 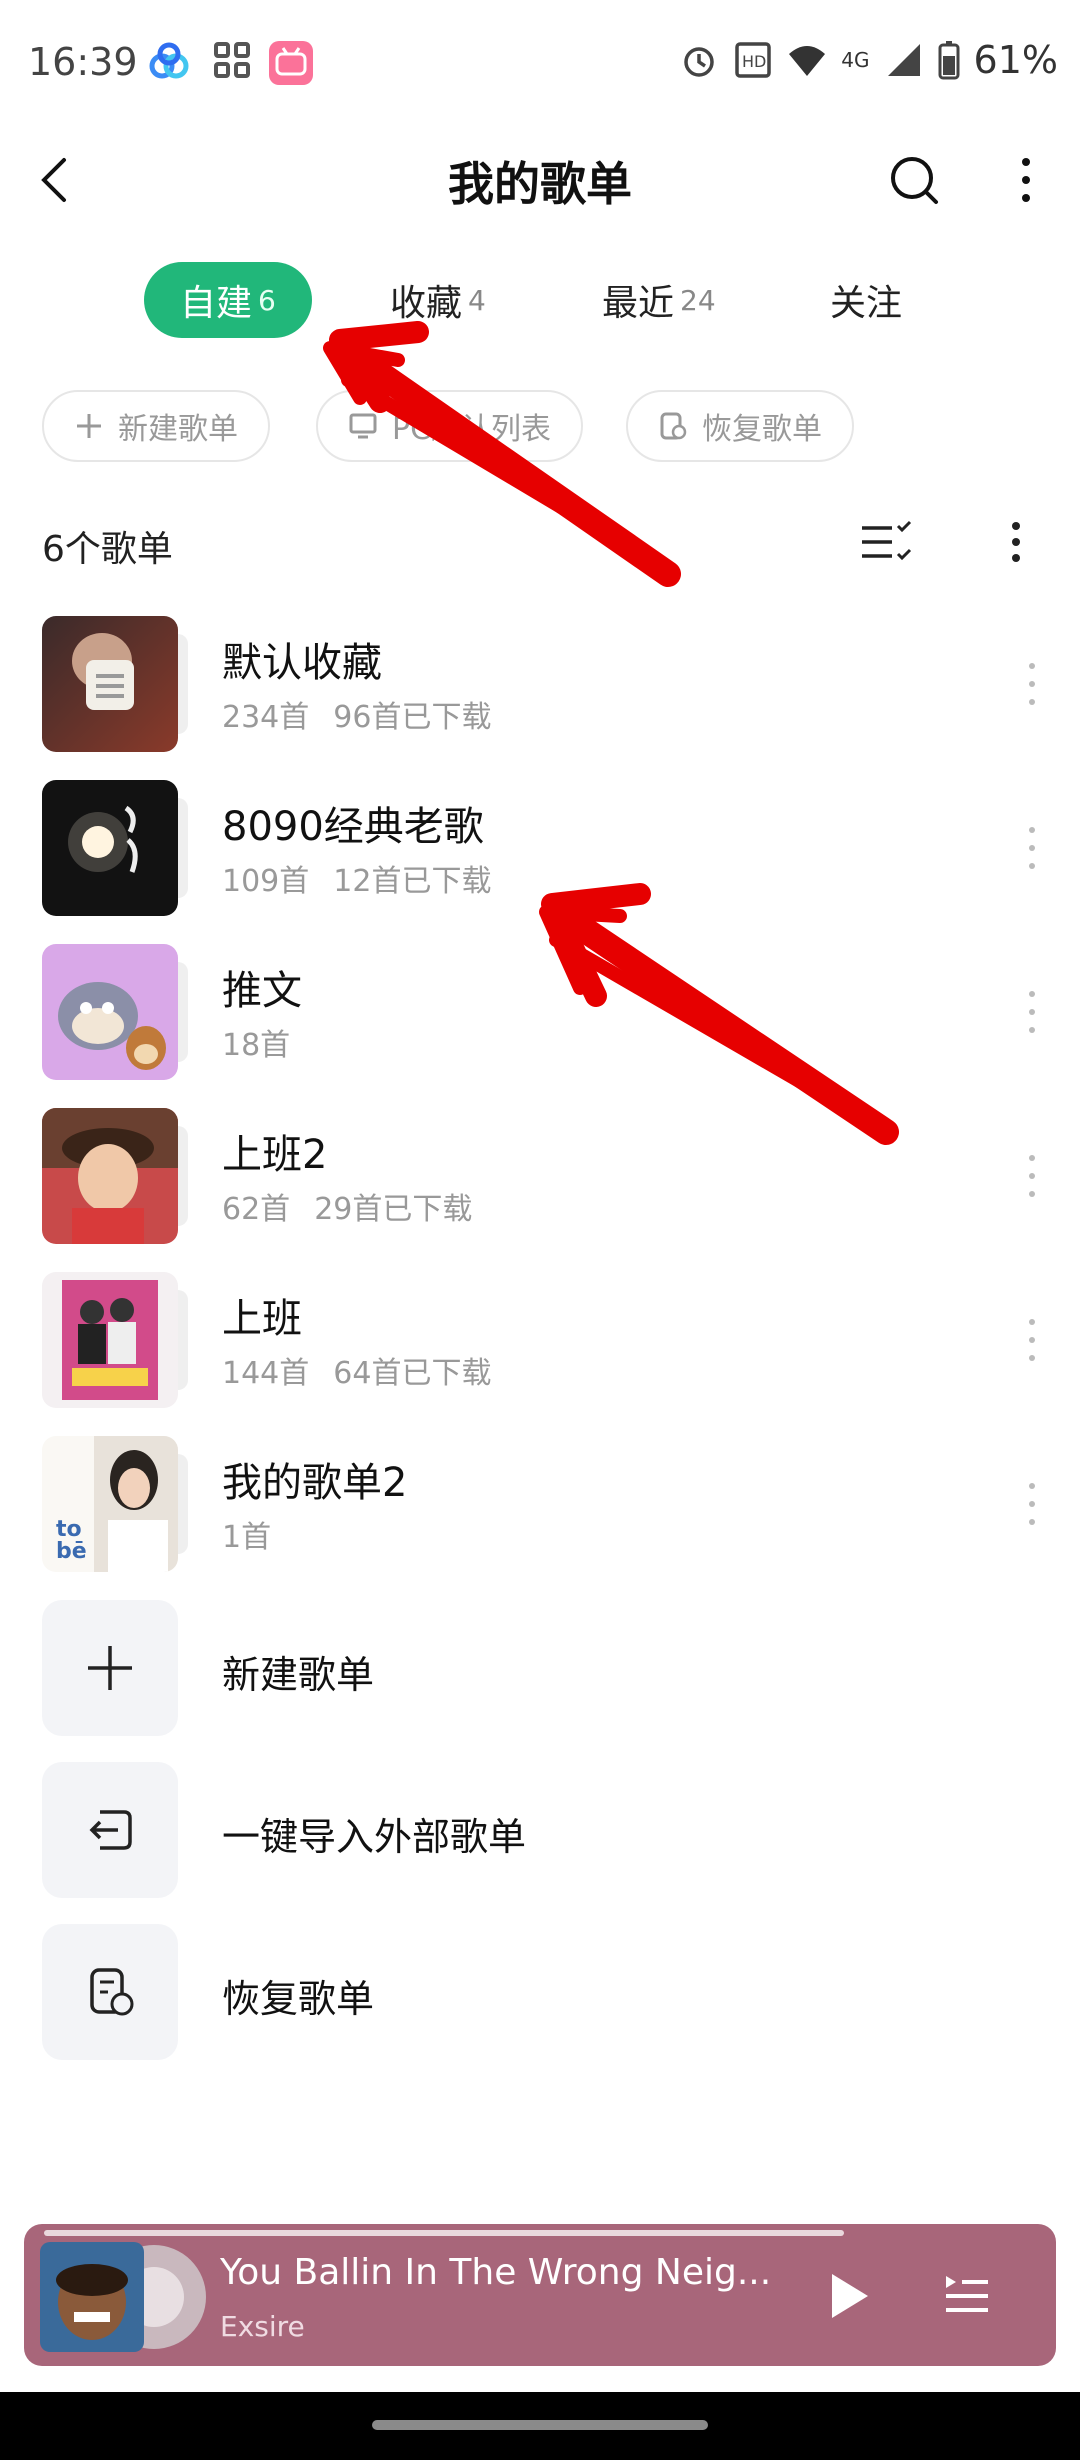 I want to click on restore-playlist-row: 恢复歌单, so click(x=540, y=1994).